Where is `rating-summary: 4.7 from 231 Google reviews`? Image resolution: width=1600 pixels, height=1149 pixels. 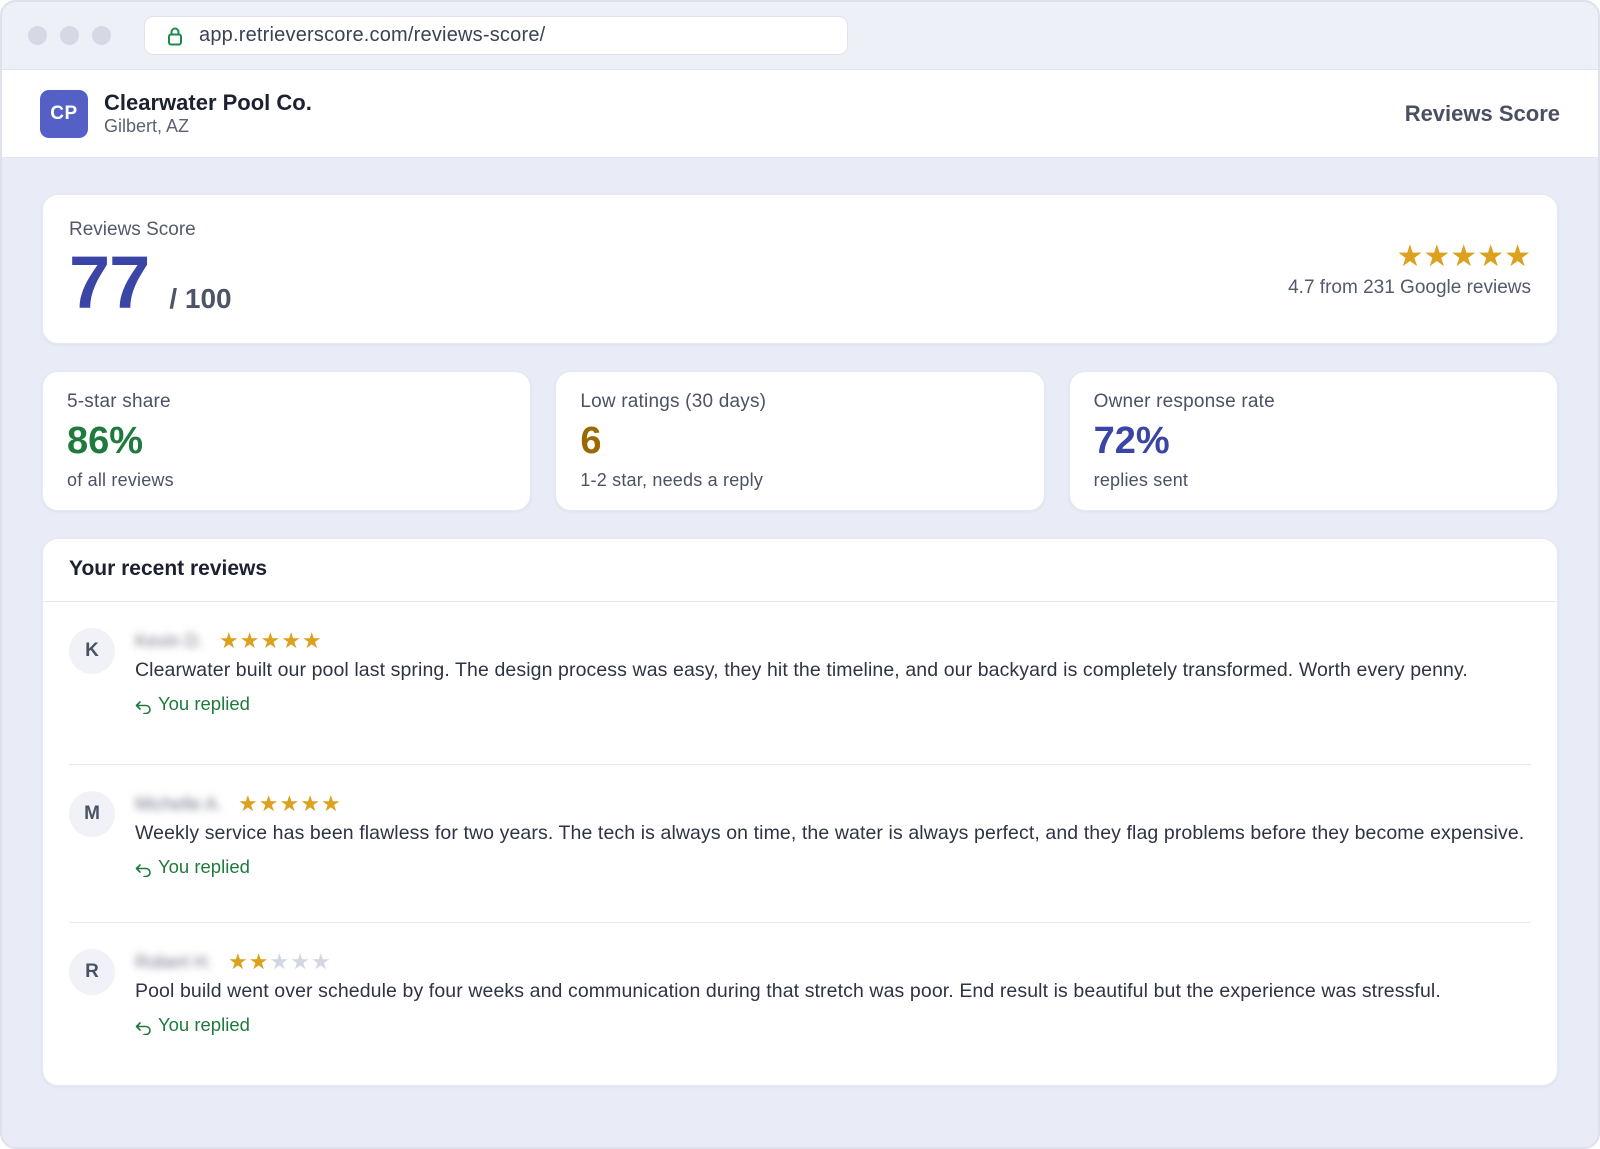 rating-summary: 4.7 from 231 Google reviews is located at coordinates (1409, 287).